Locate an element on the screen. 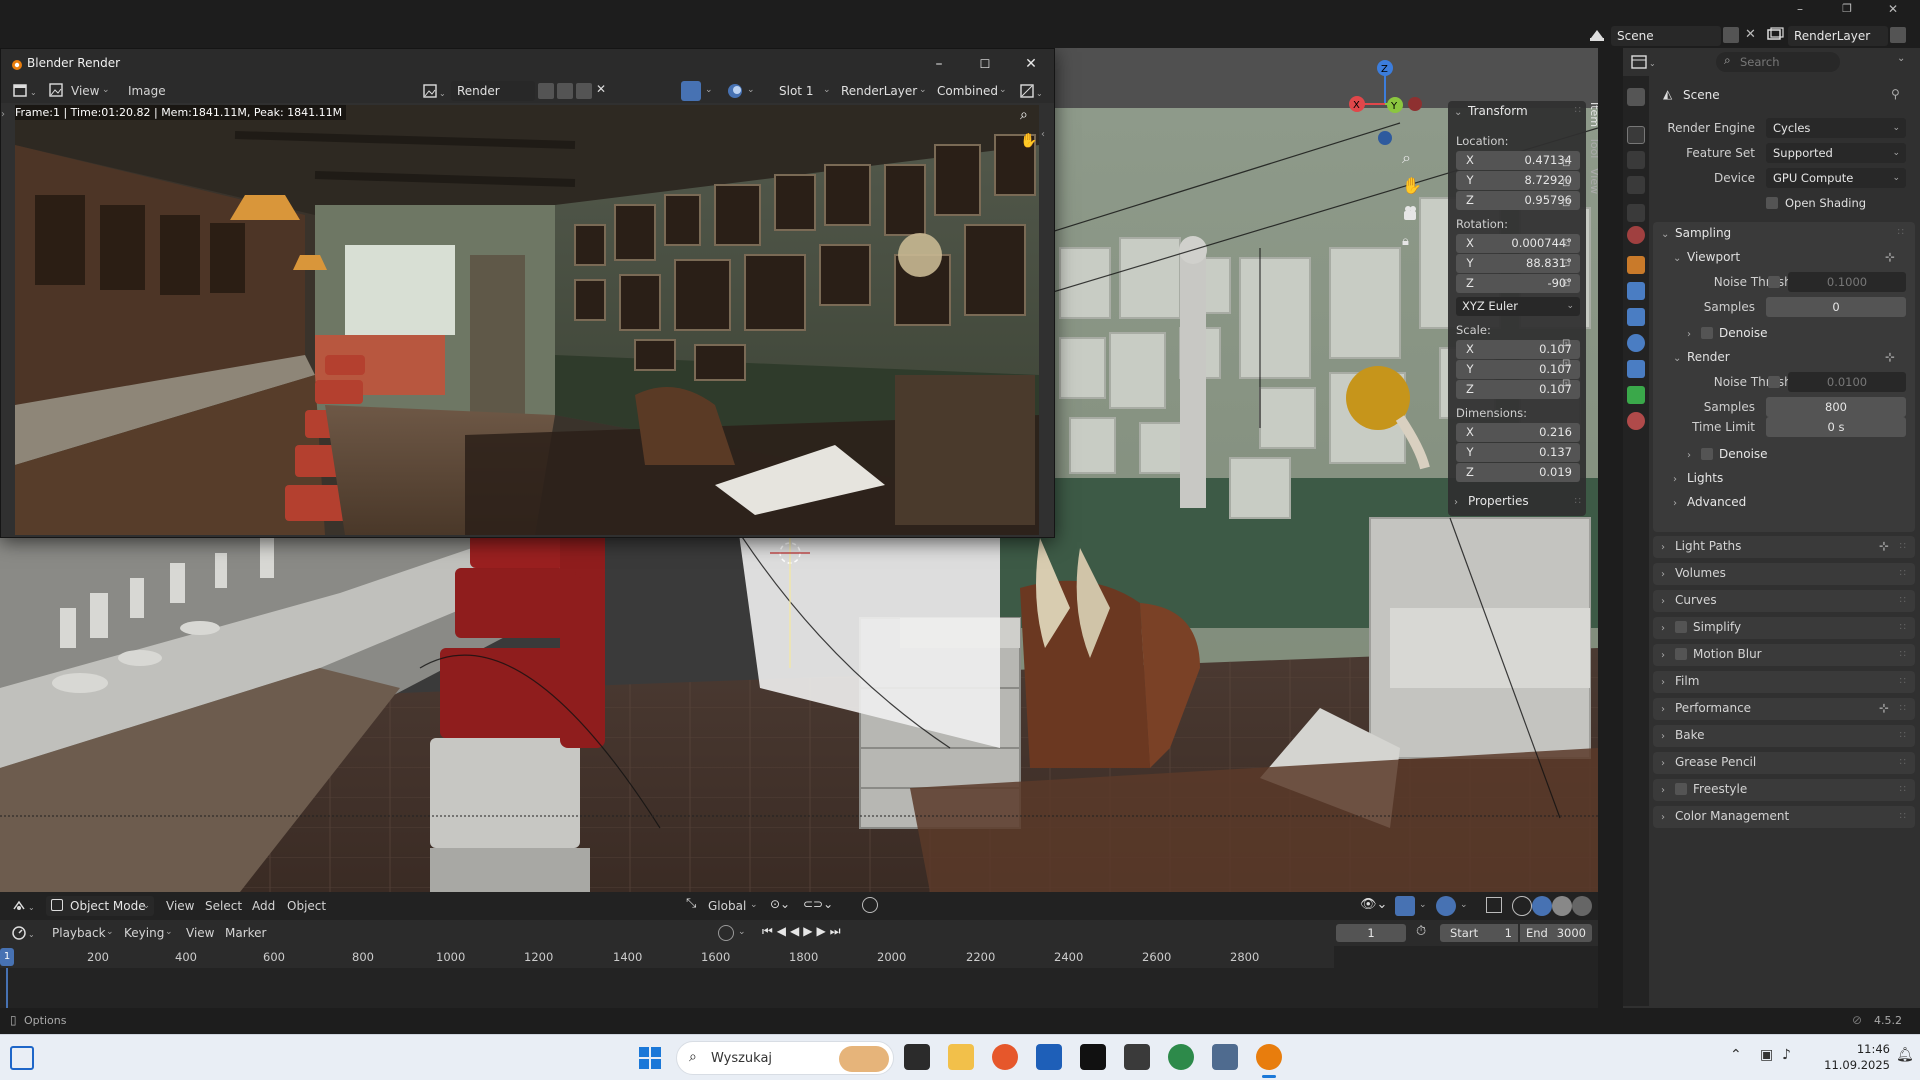 The image size is (1920, 1080). editor-type-icon: ⌄ is located at coordinates (25, 91).